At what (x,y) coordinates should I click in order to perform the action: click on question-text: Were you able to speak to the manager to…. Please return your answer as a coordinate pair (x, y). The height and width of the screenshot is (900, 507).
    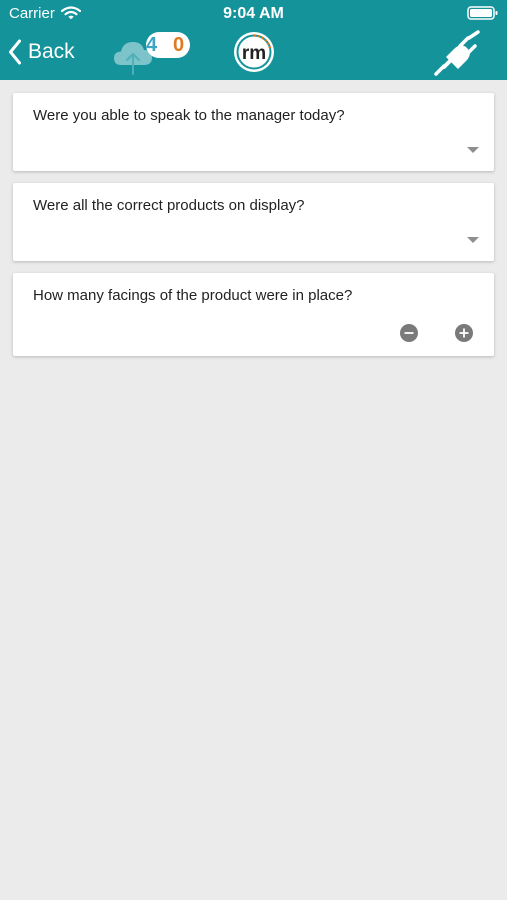
    Looking at the image, I should click on (189, 115).